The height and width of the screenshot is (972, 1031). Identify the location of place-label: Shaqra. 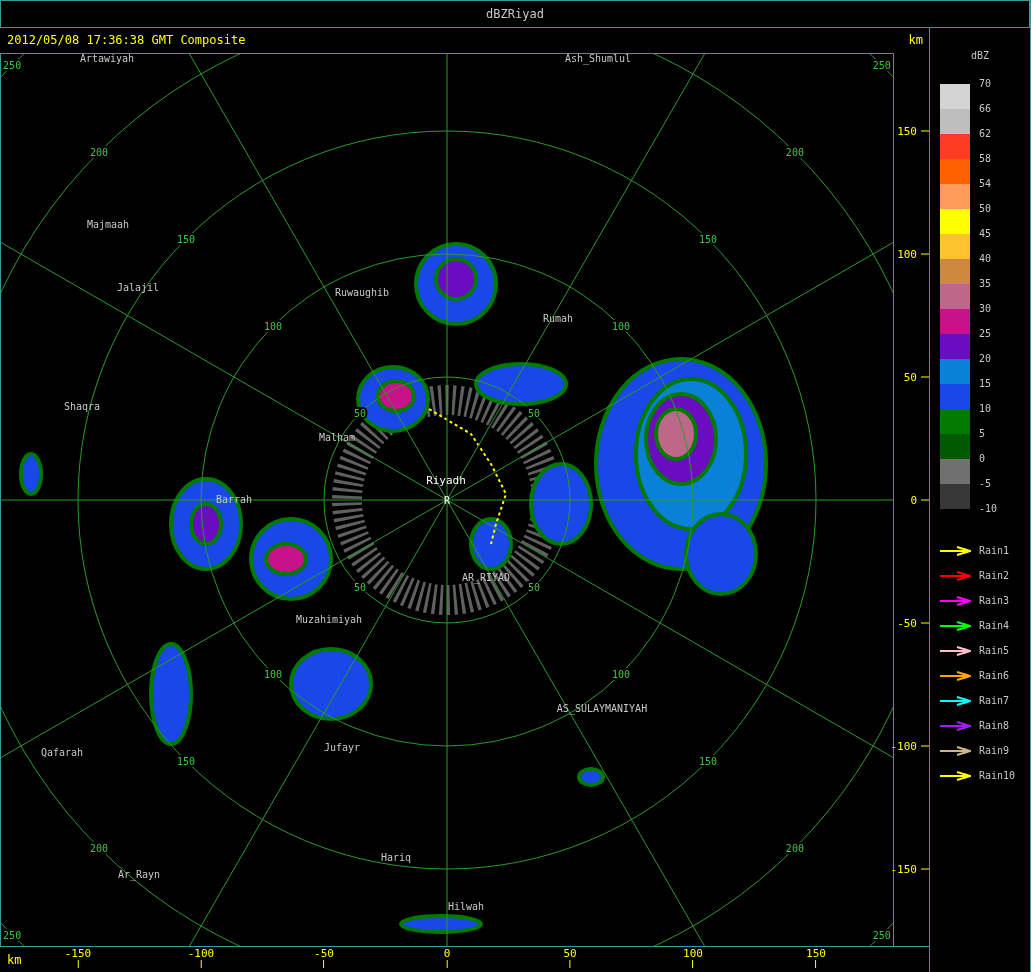
(82, 406).